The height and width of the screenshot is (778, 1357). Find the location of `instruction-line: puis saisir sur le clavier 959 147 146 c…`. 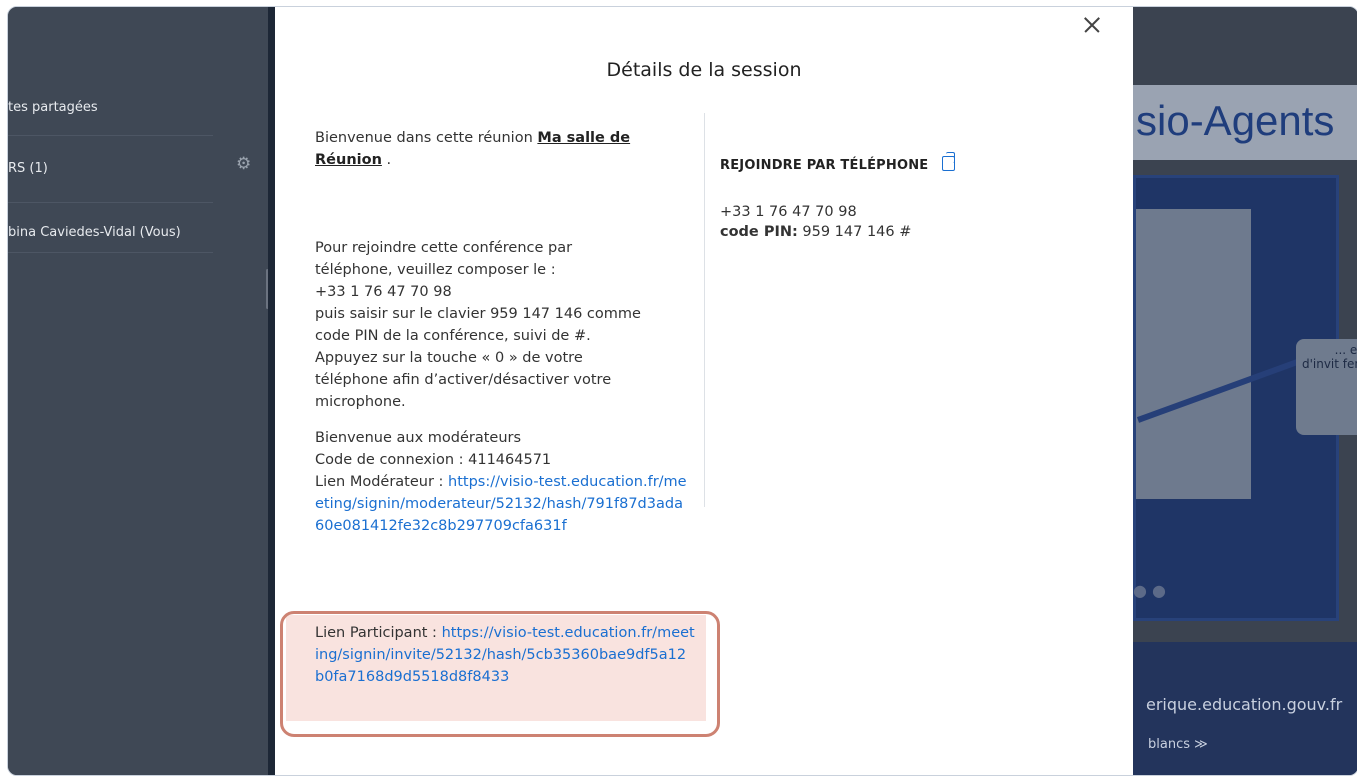

instruction-line: puis saisir sur le clavier 959 147 146 c… is located at coordinates (478, 314).